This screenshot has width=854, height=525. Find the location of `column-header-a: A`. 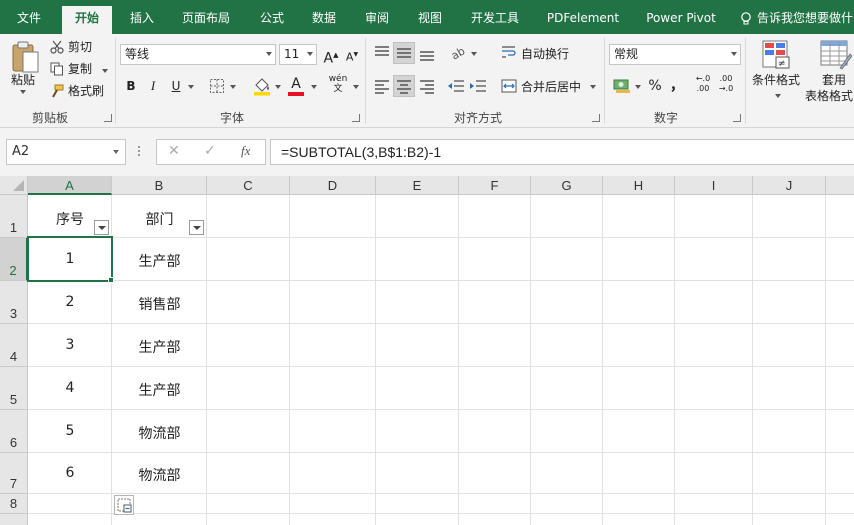

column-header-a: A is located at coordinates (70, 185).